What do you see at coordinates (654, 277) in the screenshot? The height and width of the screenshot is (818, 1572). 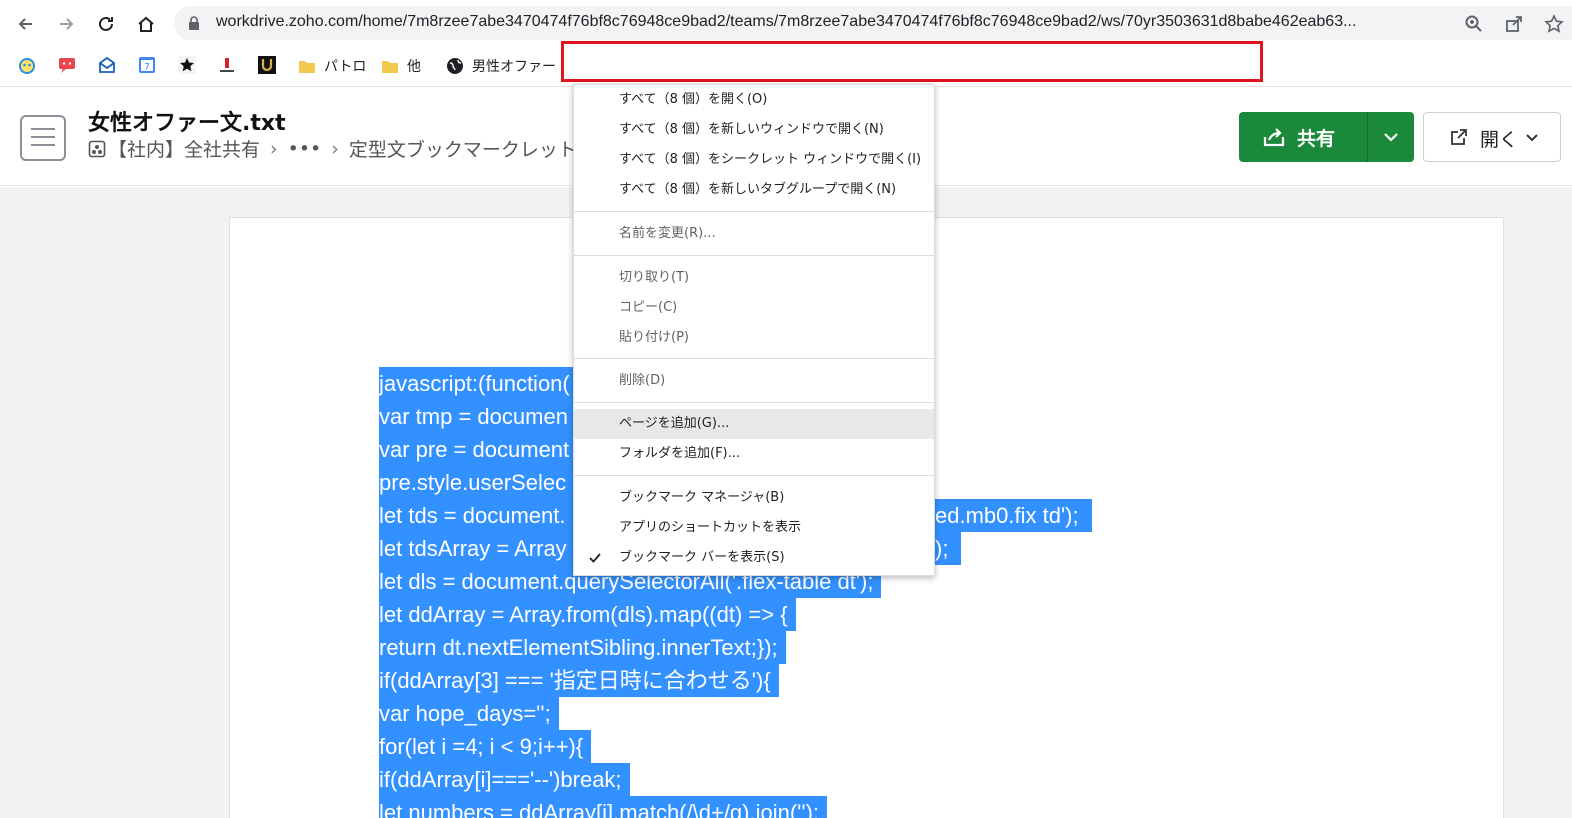 I see `menu-cut: 切り取り(T)` at bounding box center [654, 277].